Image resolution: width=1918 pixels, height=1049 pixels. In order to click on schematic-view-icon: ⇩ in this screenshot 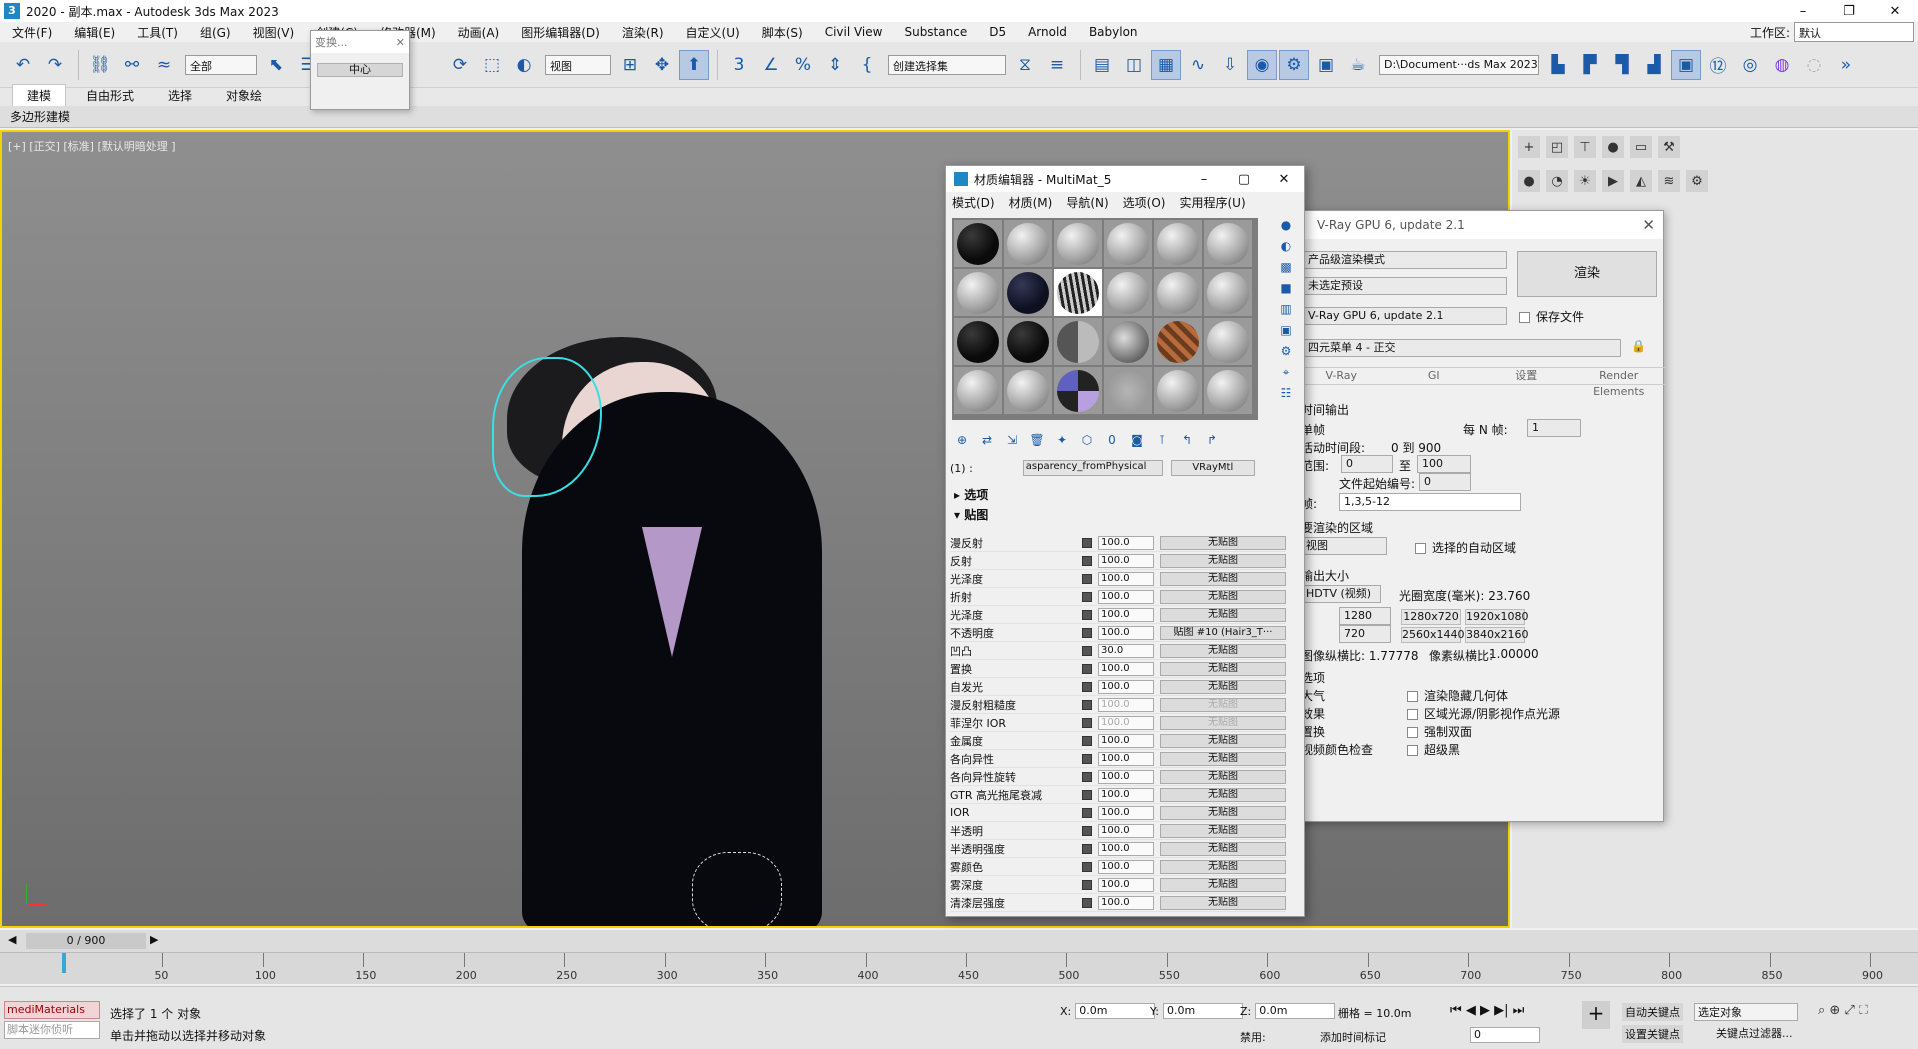, I will do `click(1230, 65)`.